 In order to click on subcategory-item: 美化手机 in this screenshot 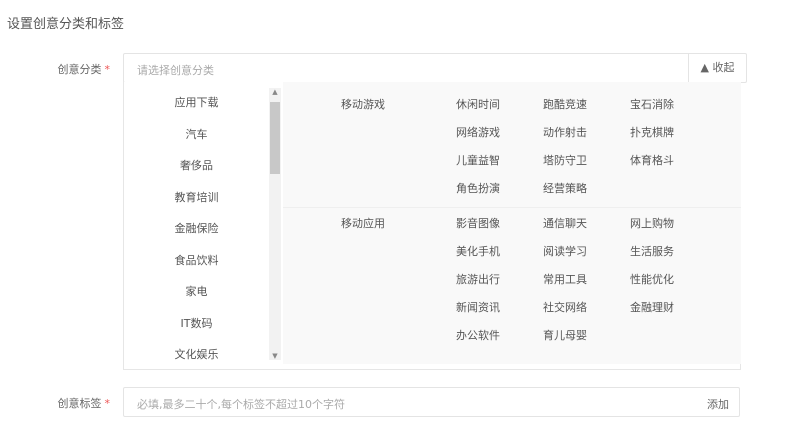, I will do `click(478, 251)`.